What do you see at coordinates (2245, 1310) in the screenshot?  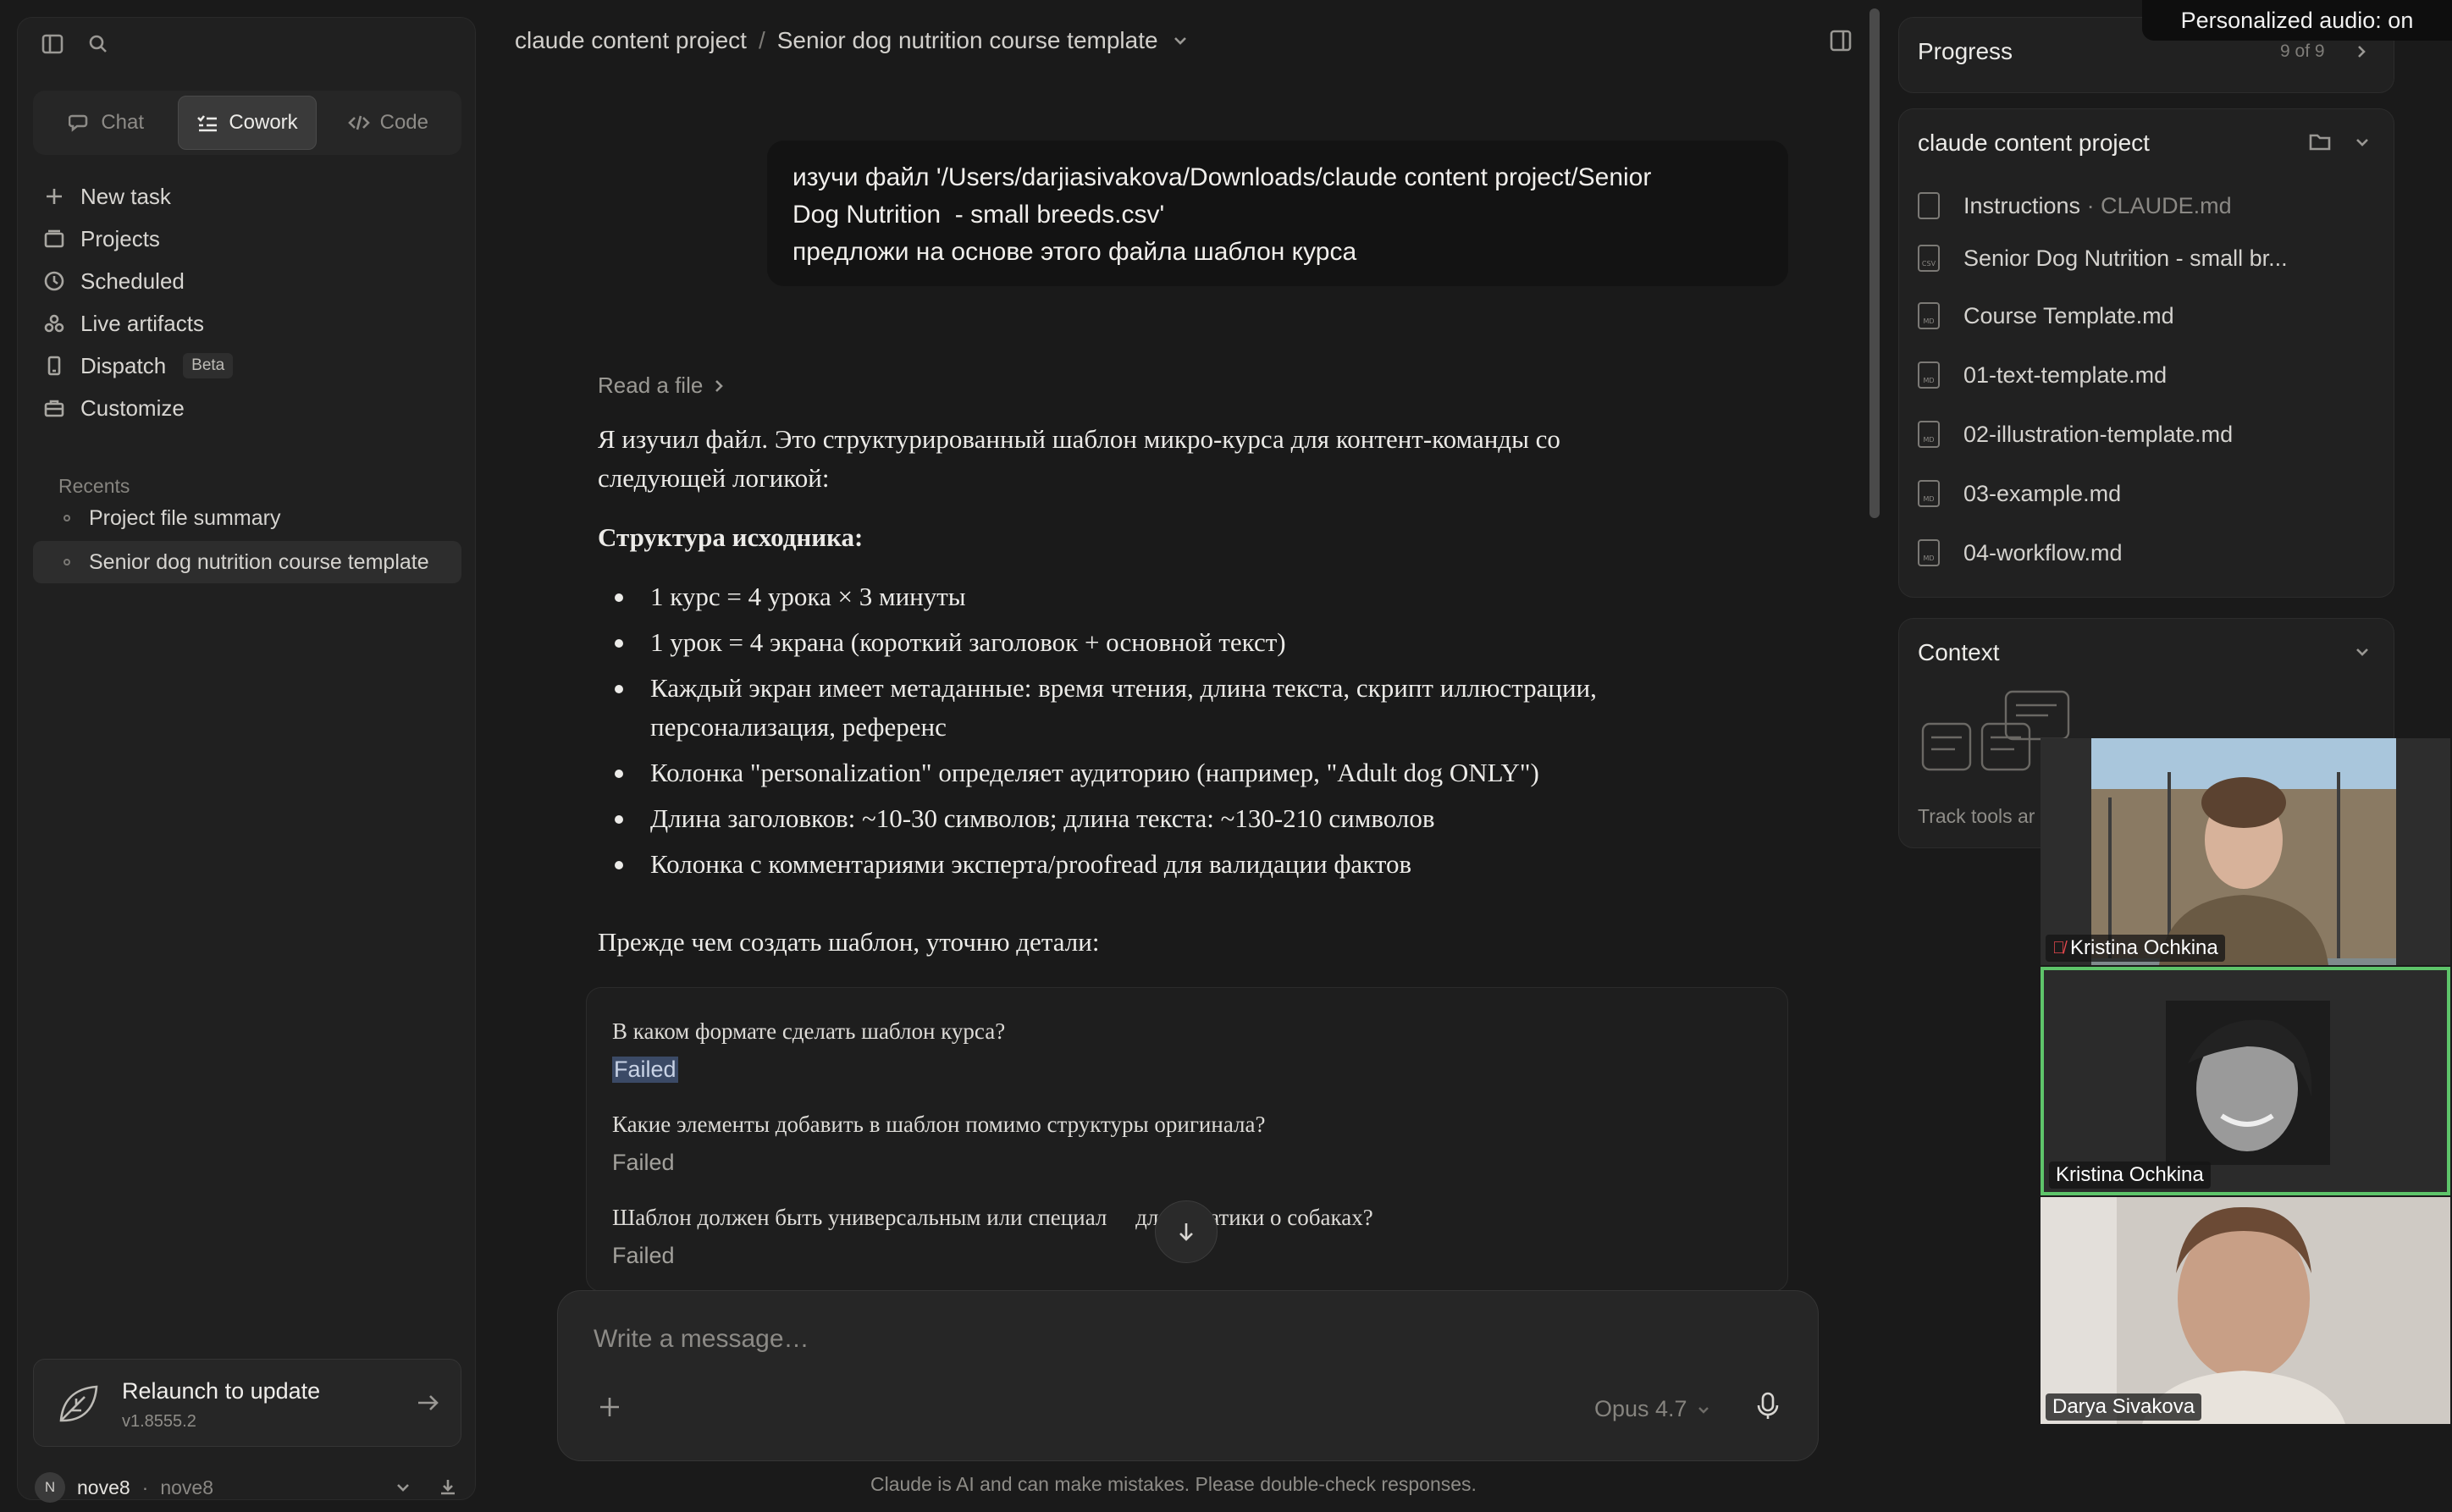 I see `video-tile: Darya Sivakova` at bounding box center [2245, 1310].